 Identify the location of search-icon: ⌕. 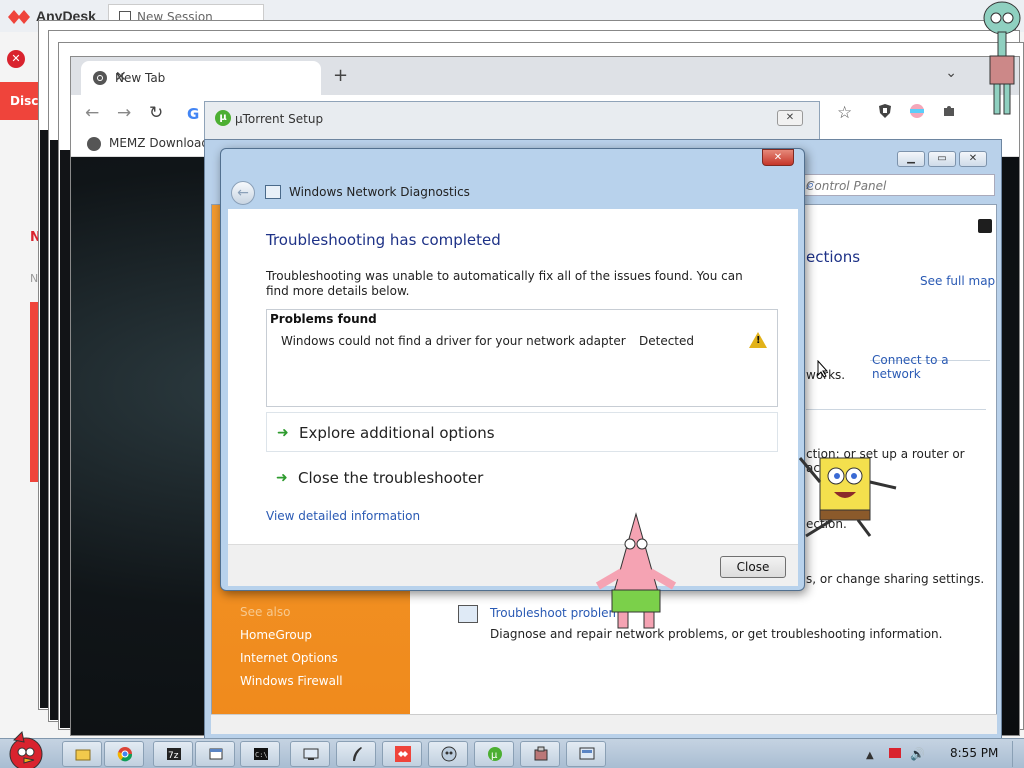
(898, 185).